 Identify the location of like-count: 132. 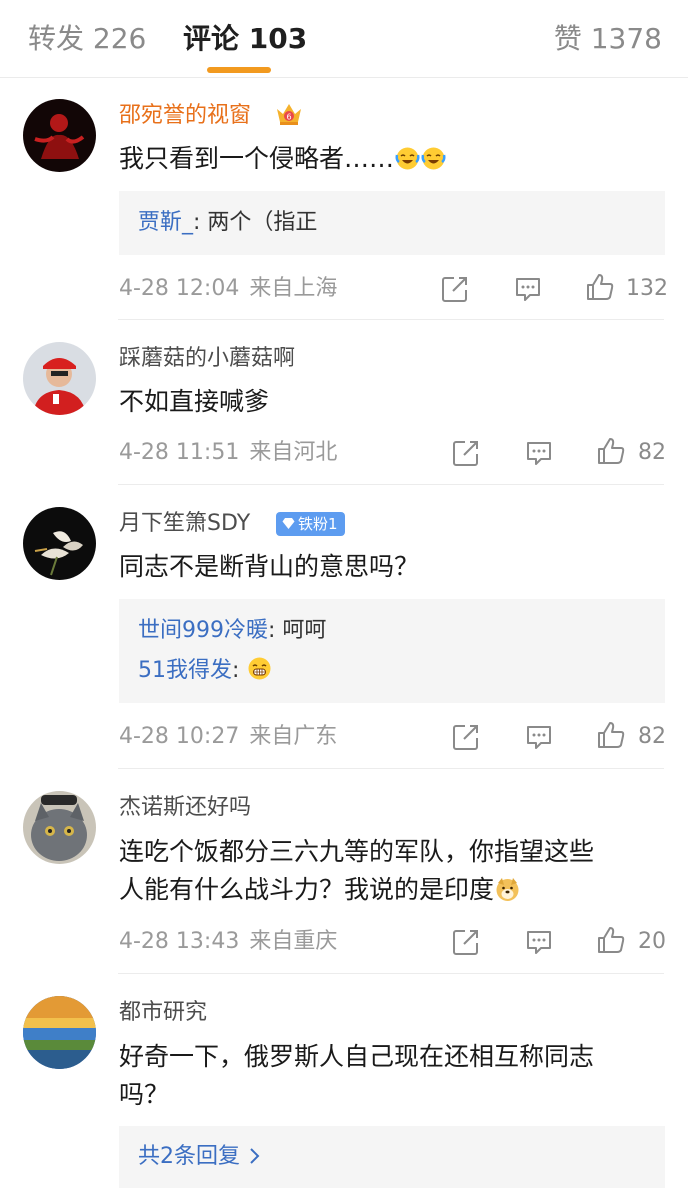
(647, 288).